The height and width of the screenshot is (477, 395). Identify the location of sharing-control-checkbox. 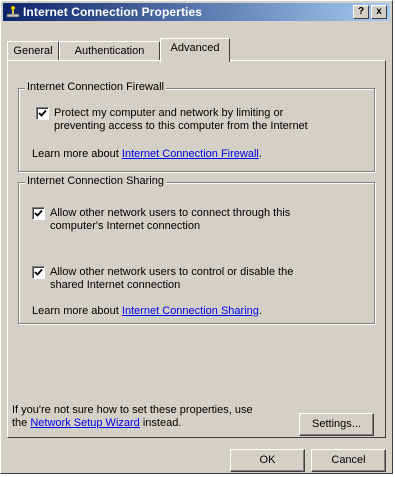
(38, 272).